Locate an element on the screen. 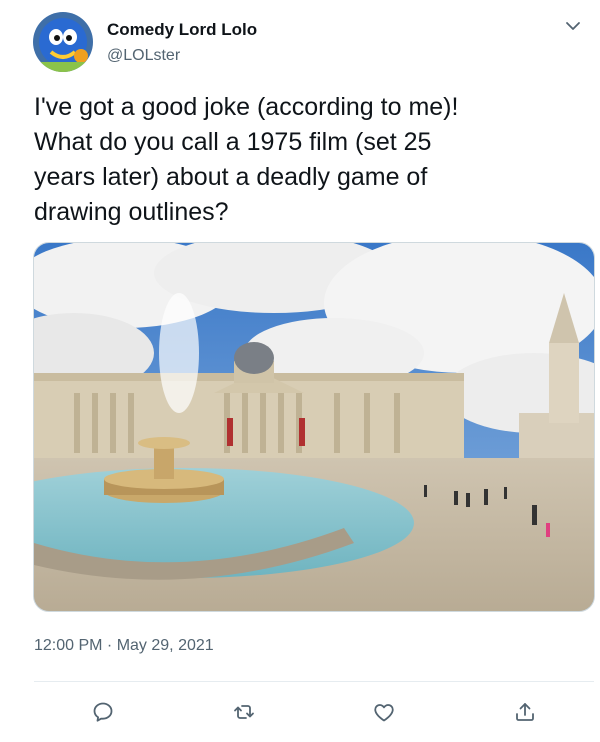 This screenshot has height=742, width=600. display-name: Comedy Lord Lolo is located at coordinates (182, 30).